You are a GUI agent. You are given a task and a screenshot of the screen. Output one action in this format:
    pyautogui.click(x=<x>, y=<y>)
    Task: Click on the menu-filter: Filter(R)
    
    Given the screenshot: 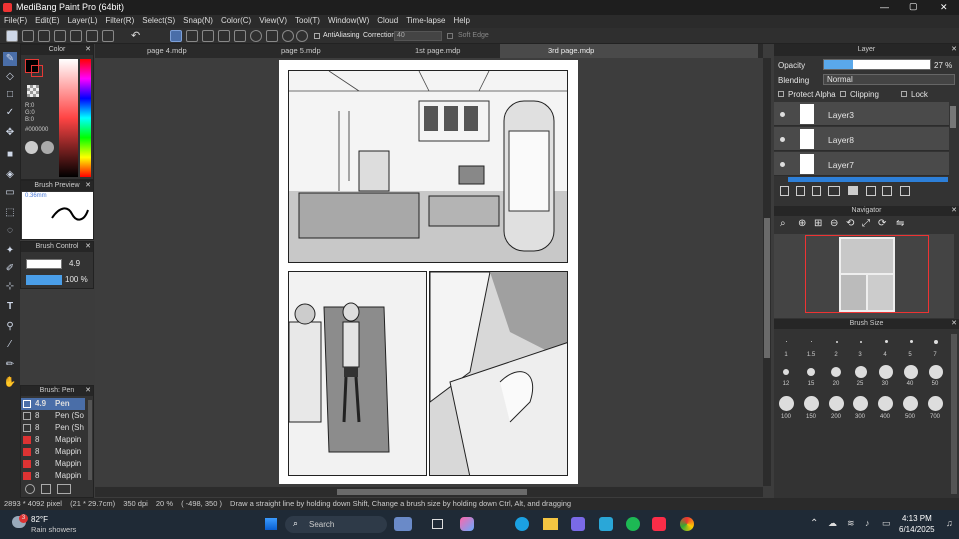 What is the action you would take?
    pyautogui.click(x=119, y=20)
    